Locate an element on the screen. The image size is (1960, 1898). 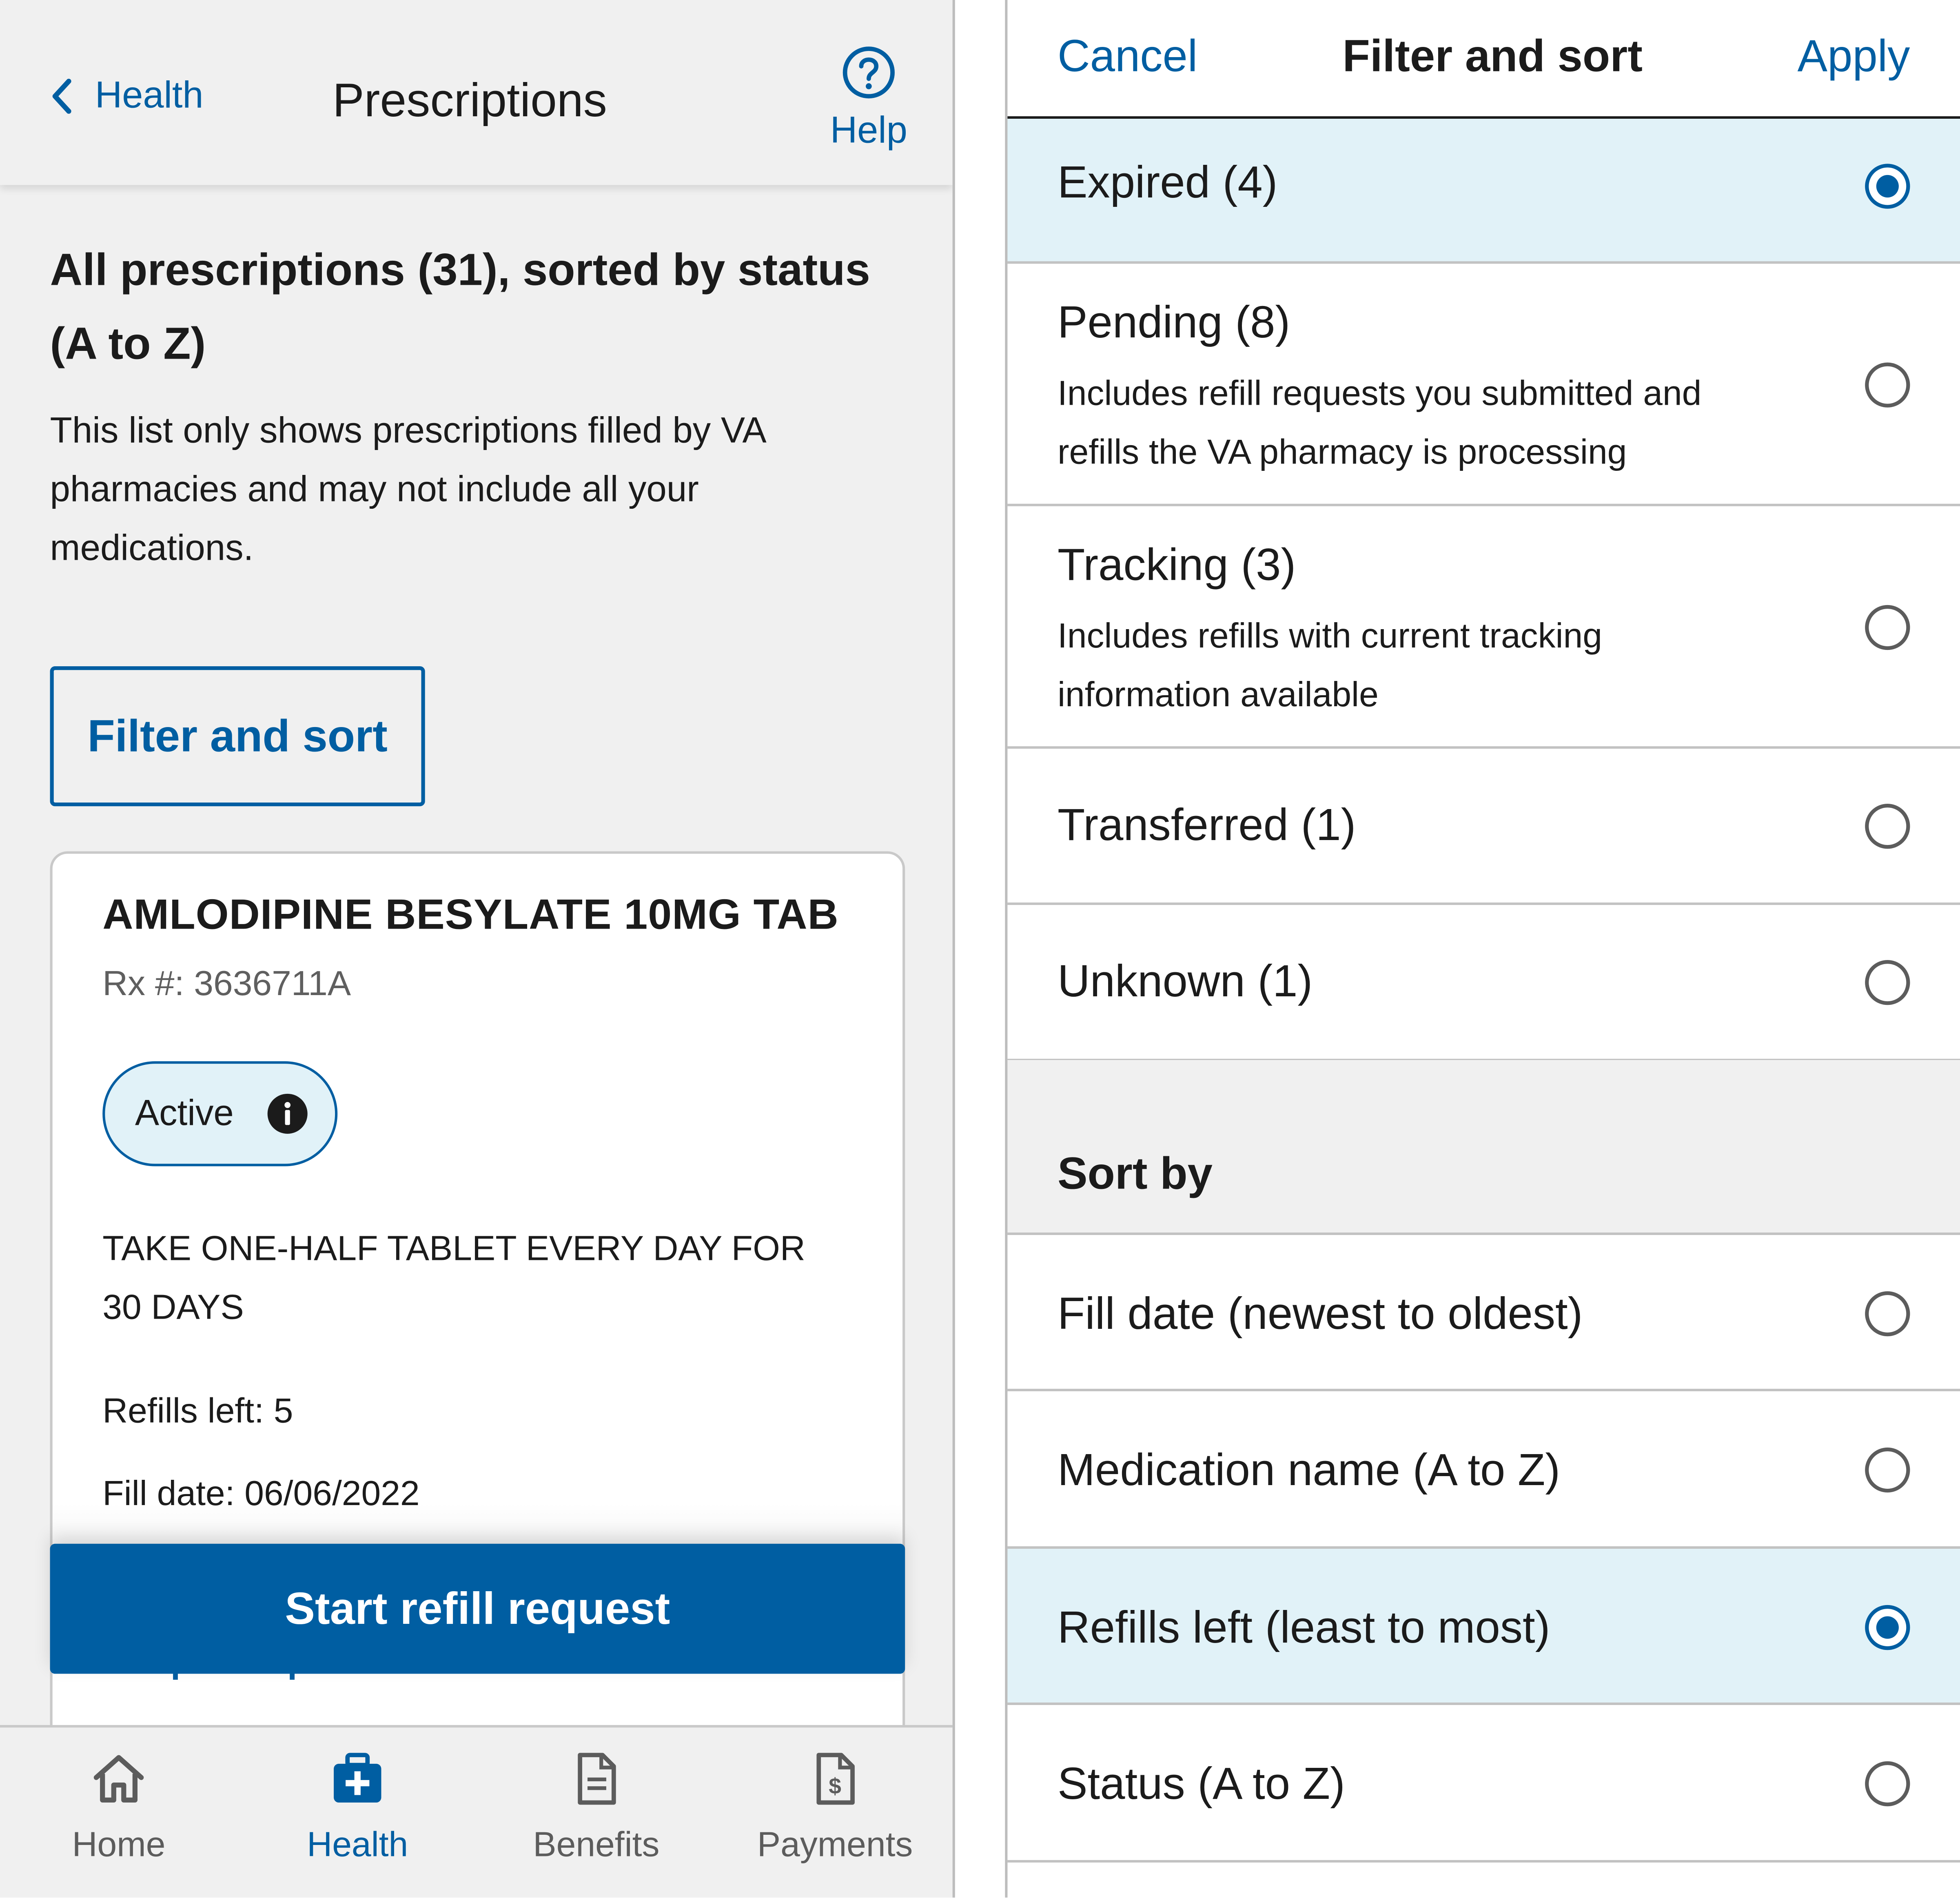
option-label: Pending (8) is located at coordinates (1173, 322).